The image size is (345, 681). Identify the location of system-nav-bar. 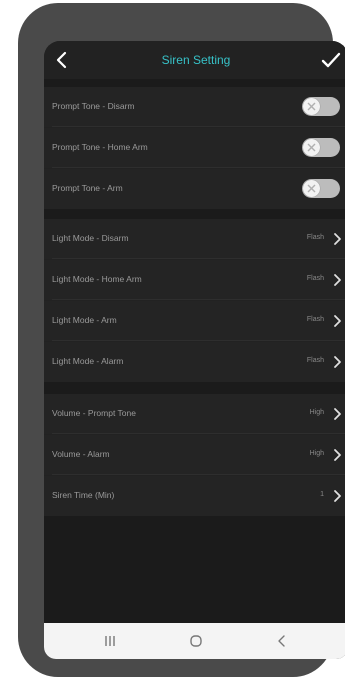
(194, 641).